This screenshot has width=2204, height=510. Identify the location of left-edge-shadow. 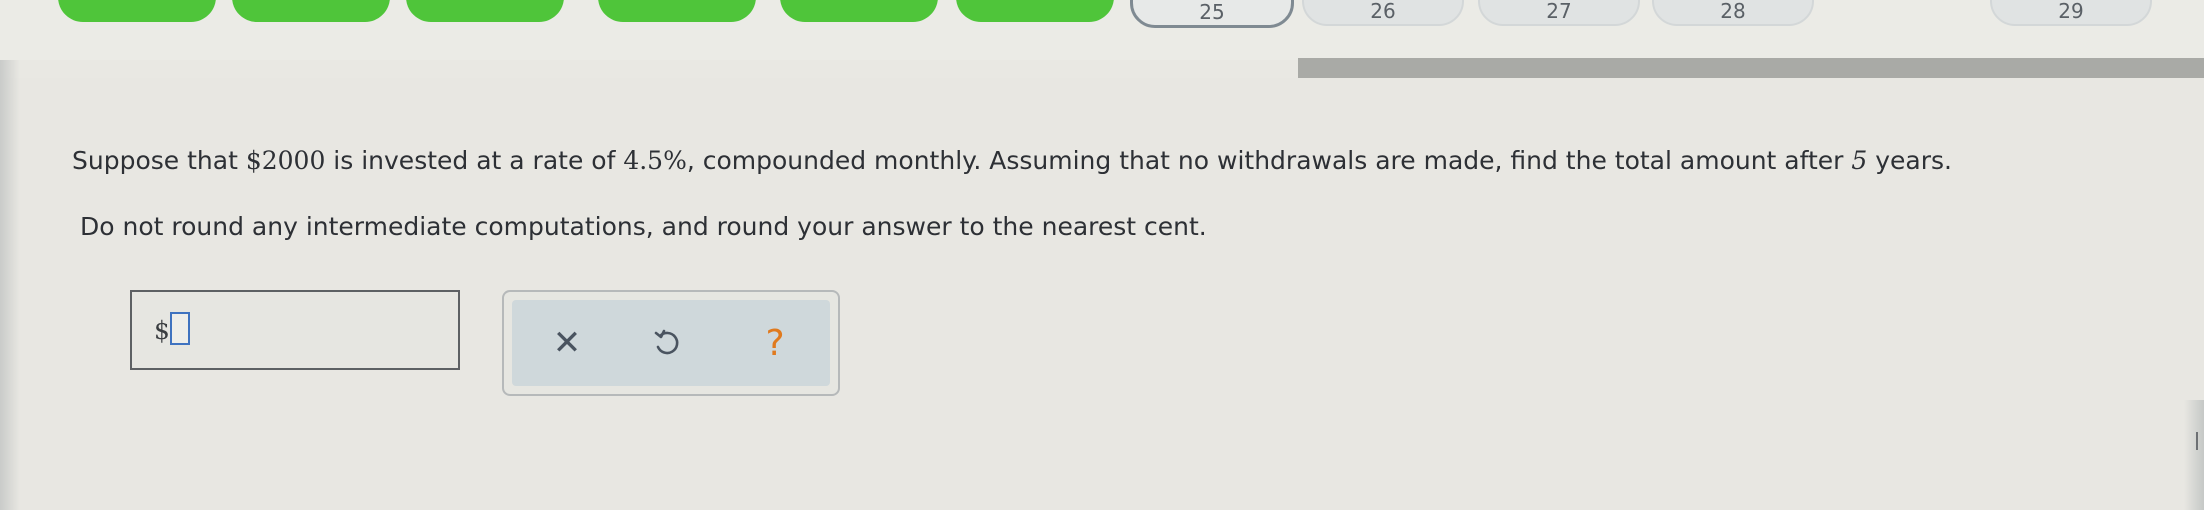
(10, 285).